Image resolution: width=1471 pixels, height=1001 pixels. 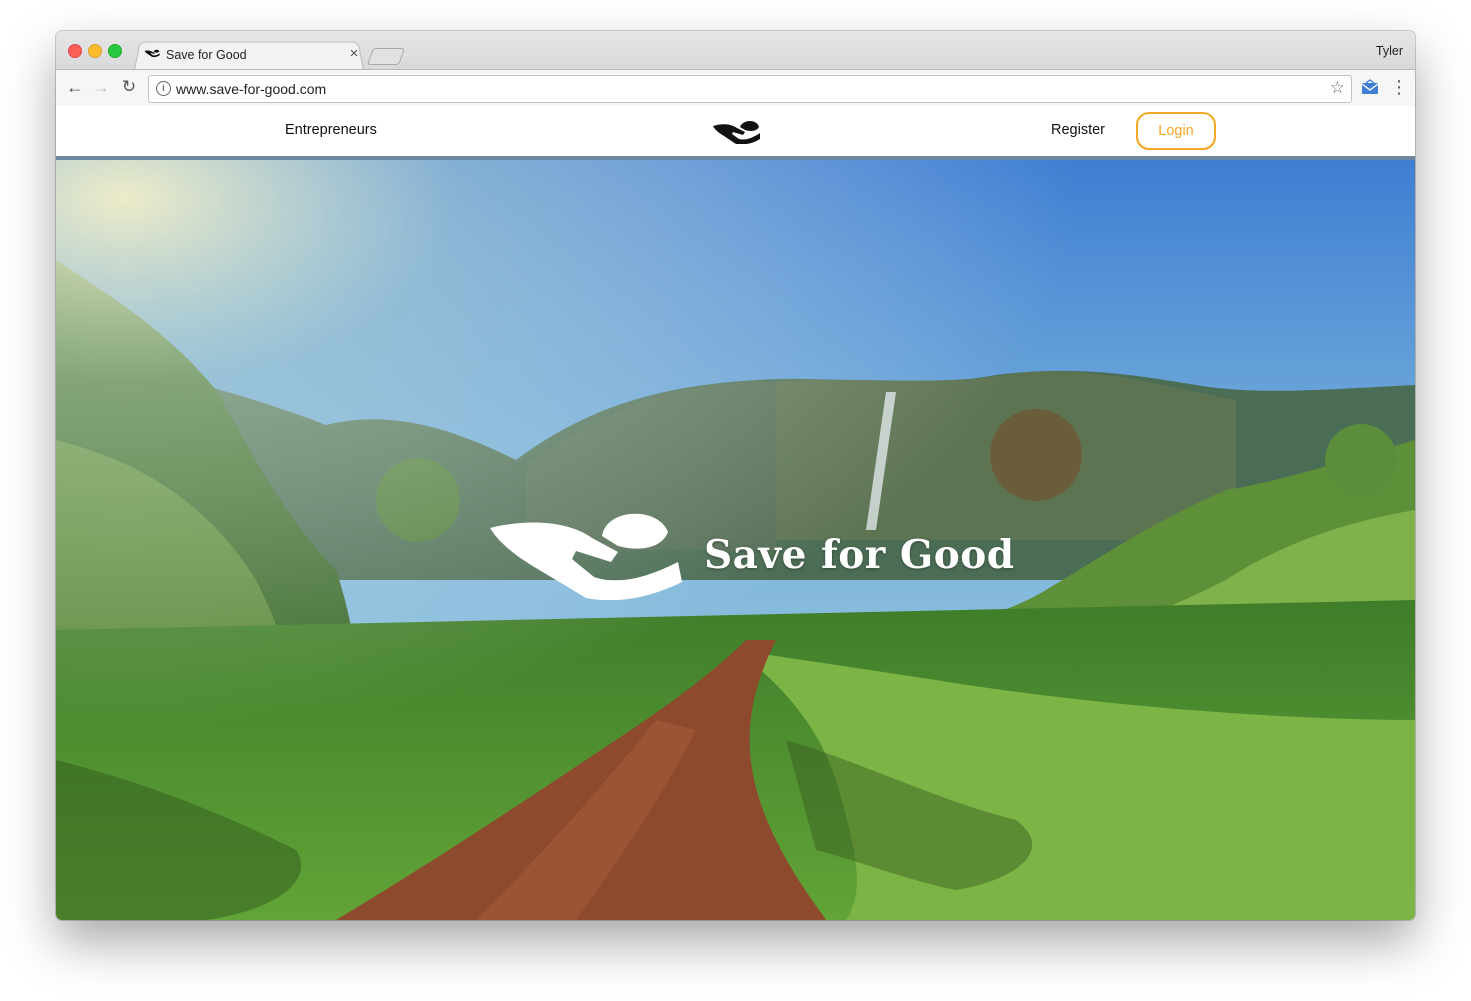 I want to click on profile-name: Tyler, so click(x=1389, y=51).